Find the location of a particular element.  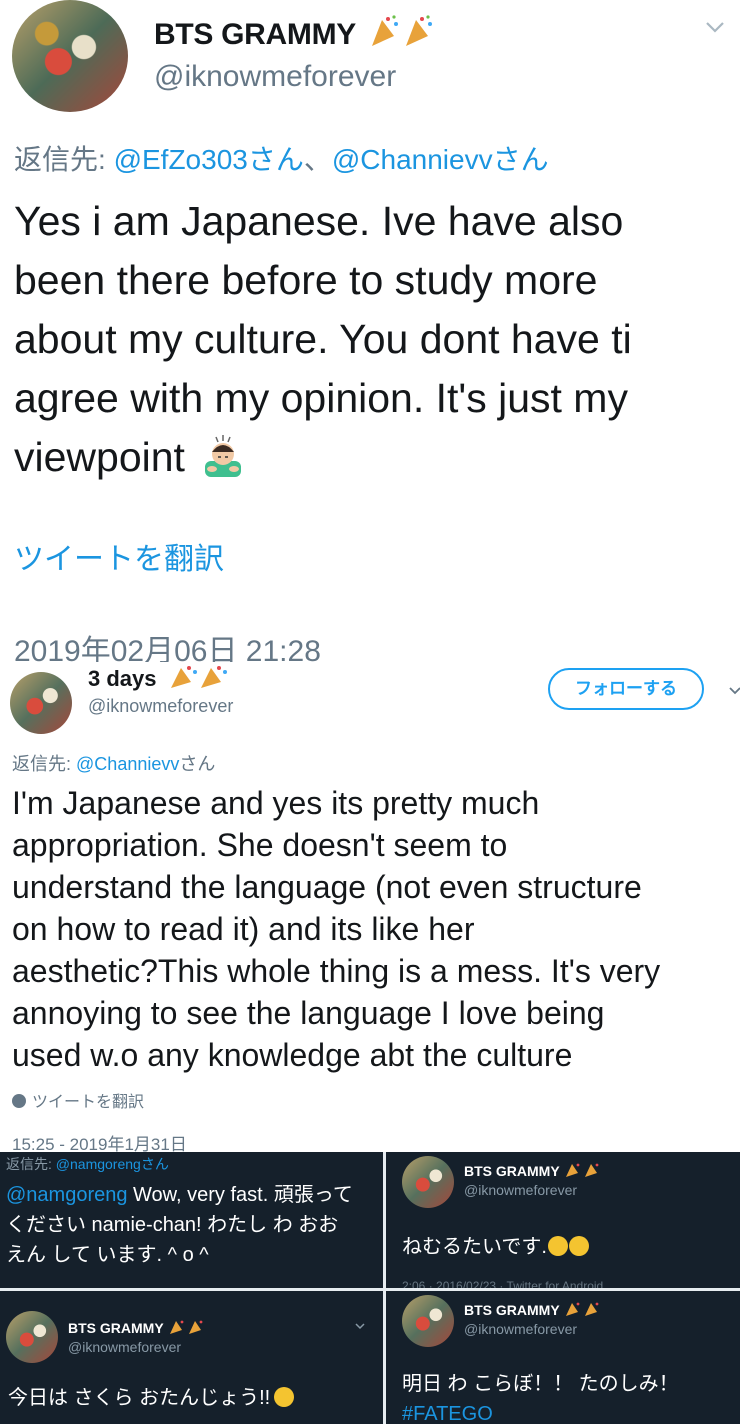

mention-link: @namgoreng is located at coordinates (66, 1195).